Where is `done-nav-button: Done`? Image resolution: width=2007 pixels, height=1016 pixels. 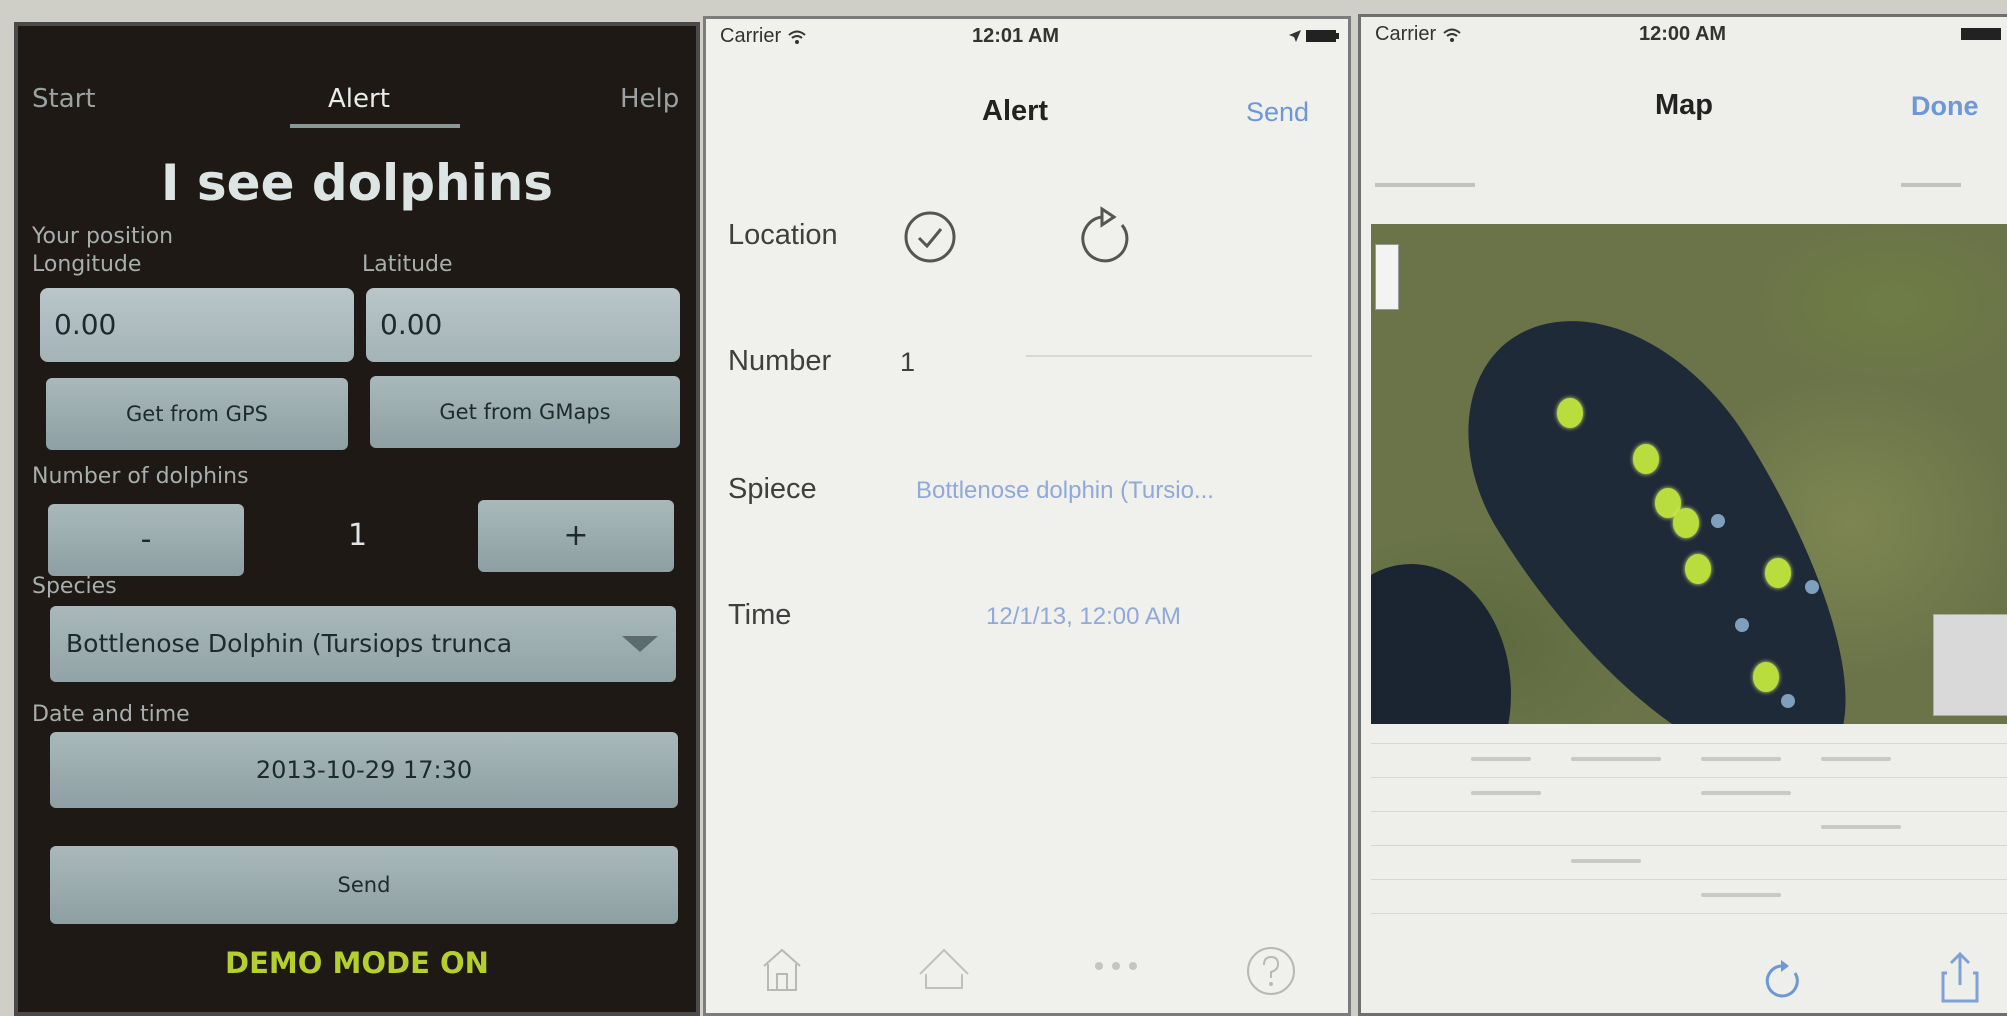 done-nav-button: Done is located at coordinates (1945, 106).